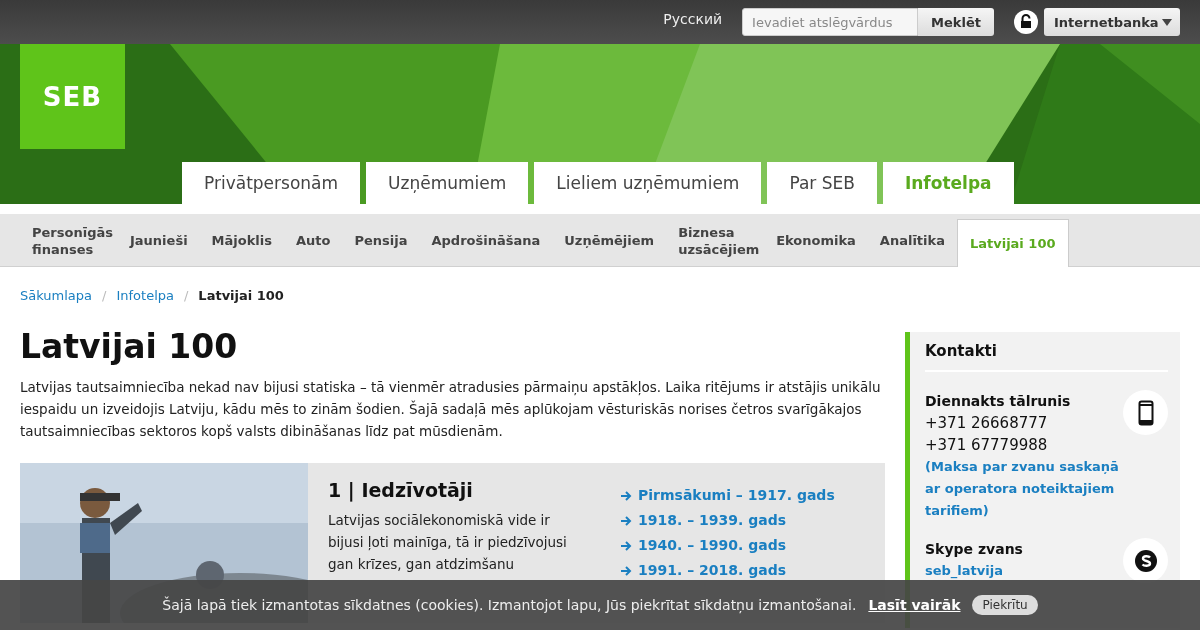 This screenshot has width=1200, height=630. I want to click on phone-number: +371 26668777, so click(987, 423).